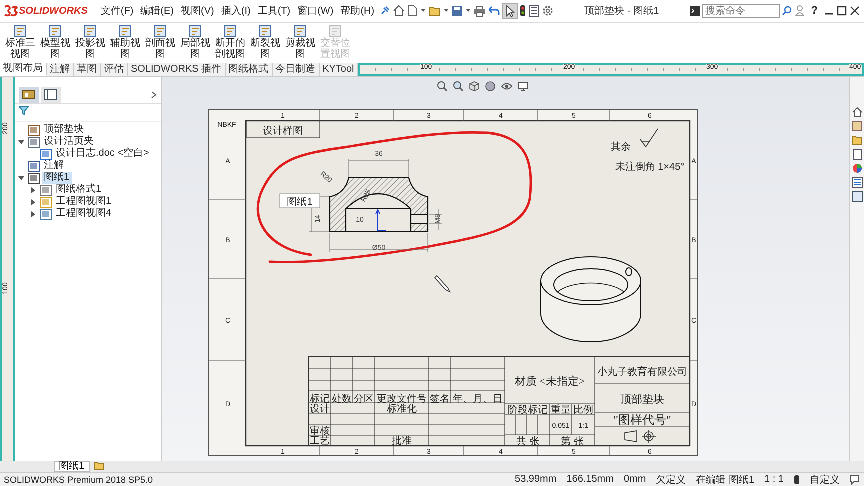  I want to click on chat-icon, so click(855, 479).